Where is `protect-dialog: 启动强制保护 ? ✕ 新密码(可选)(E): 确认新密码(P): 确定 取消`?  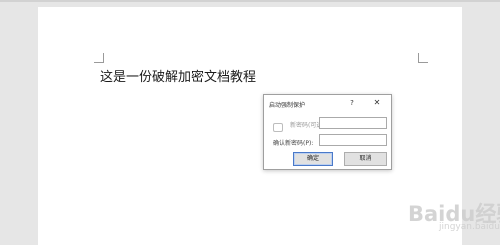
protect-dialog: 启动强制保护 ? ✕ 新密码(可选)(E): 确认新密码(P): 确定 取消 is located at coordinates (327, 132).